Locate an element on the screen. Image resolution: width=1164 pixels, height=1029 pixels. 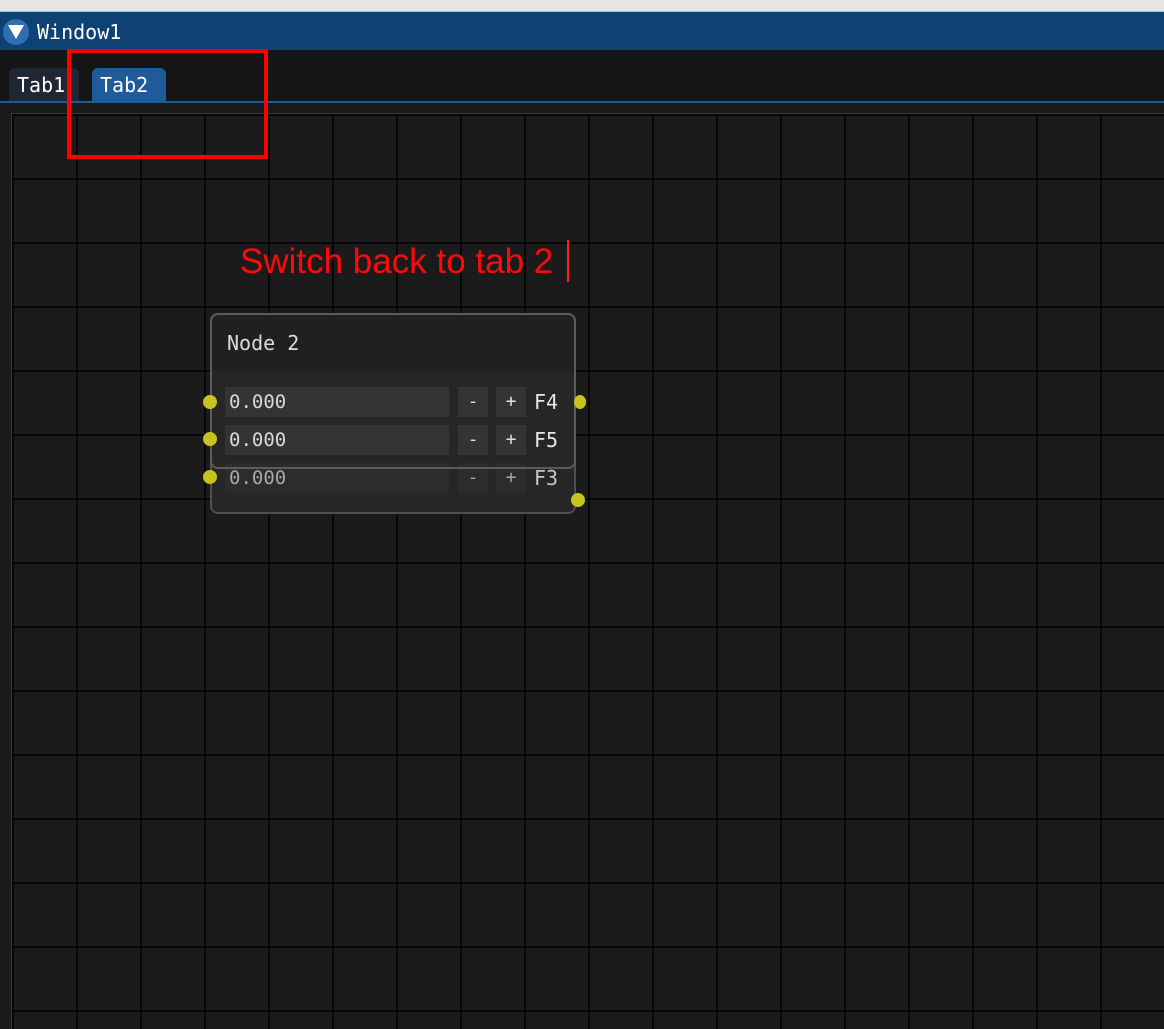
row-label-f4: F4 is located at coordinates (546, 402).